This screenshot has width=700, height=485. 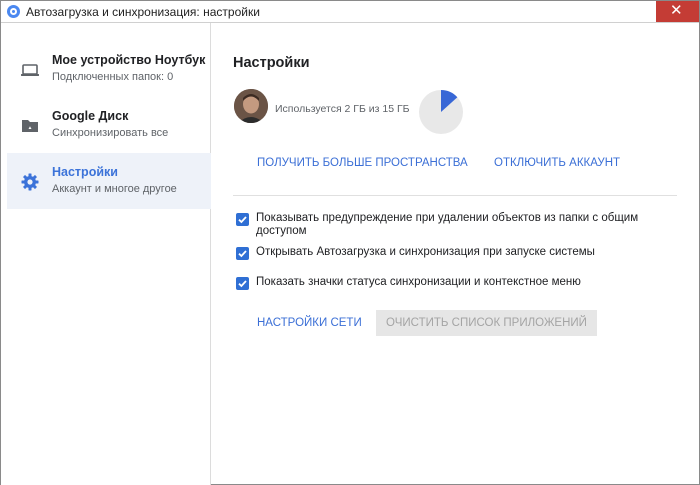 I want to click on network-settings-button: НАСТРОЙКИ СЕТИ, so click(x=309, y=323).